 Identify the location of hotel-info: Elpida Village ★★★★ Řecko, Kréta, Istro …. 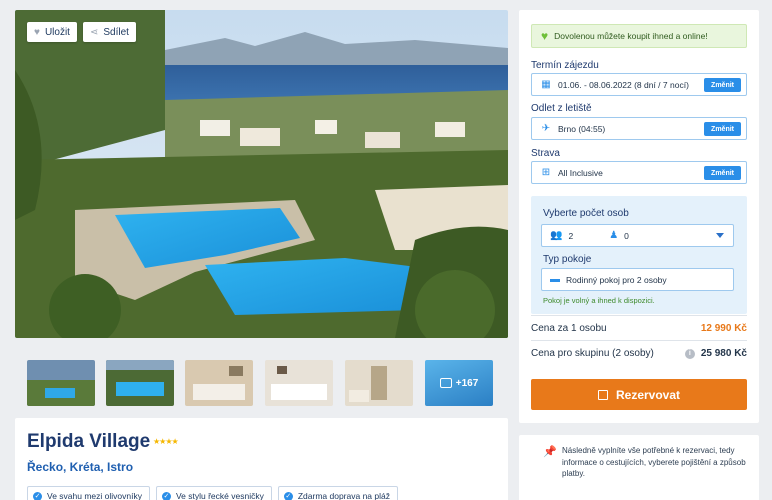
(261, 459).